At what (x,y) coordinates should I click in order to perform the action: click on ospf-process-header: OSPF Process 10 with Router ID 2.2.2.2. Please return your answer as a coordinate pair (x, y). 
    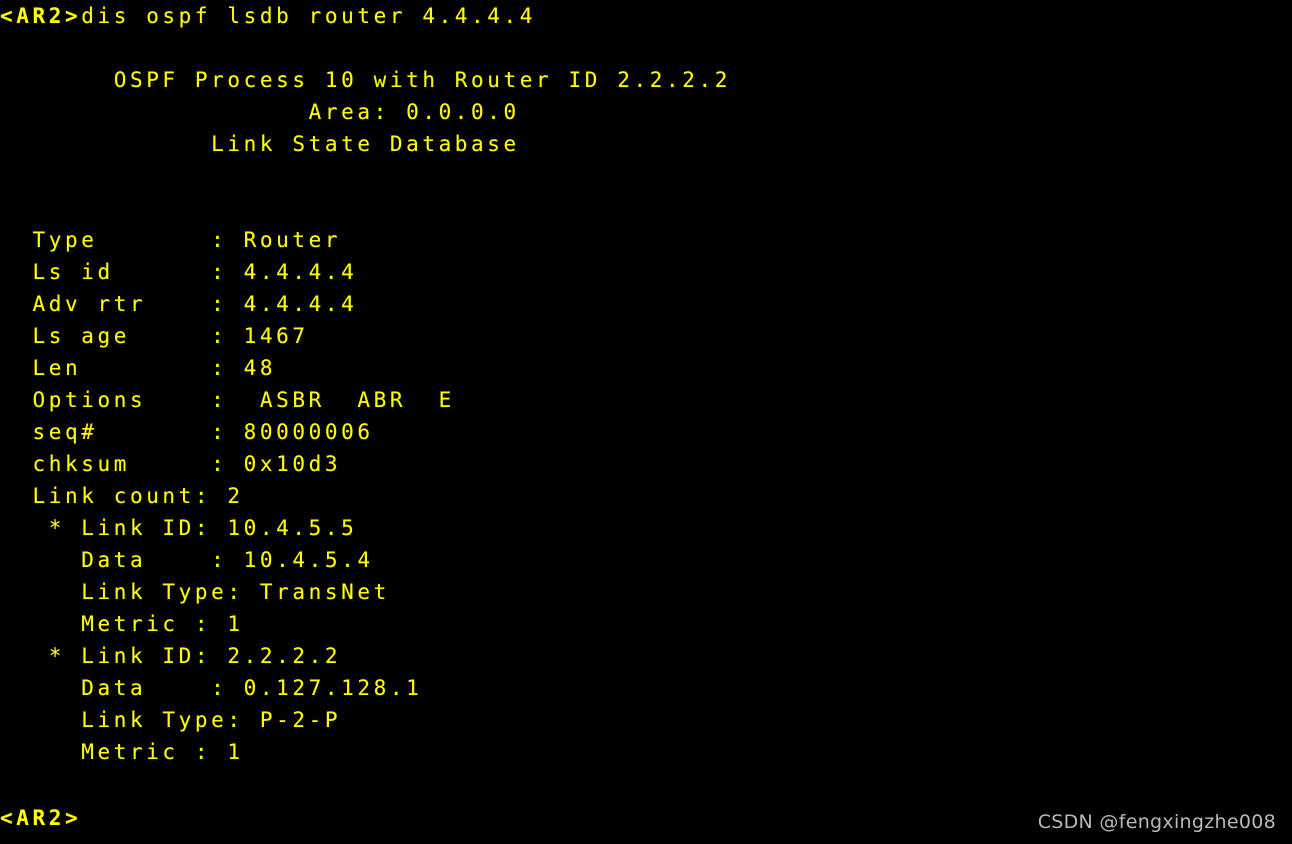
    Looking at the image, I should click on (365, 80).